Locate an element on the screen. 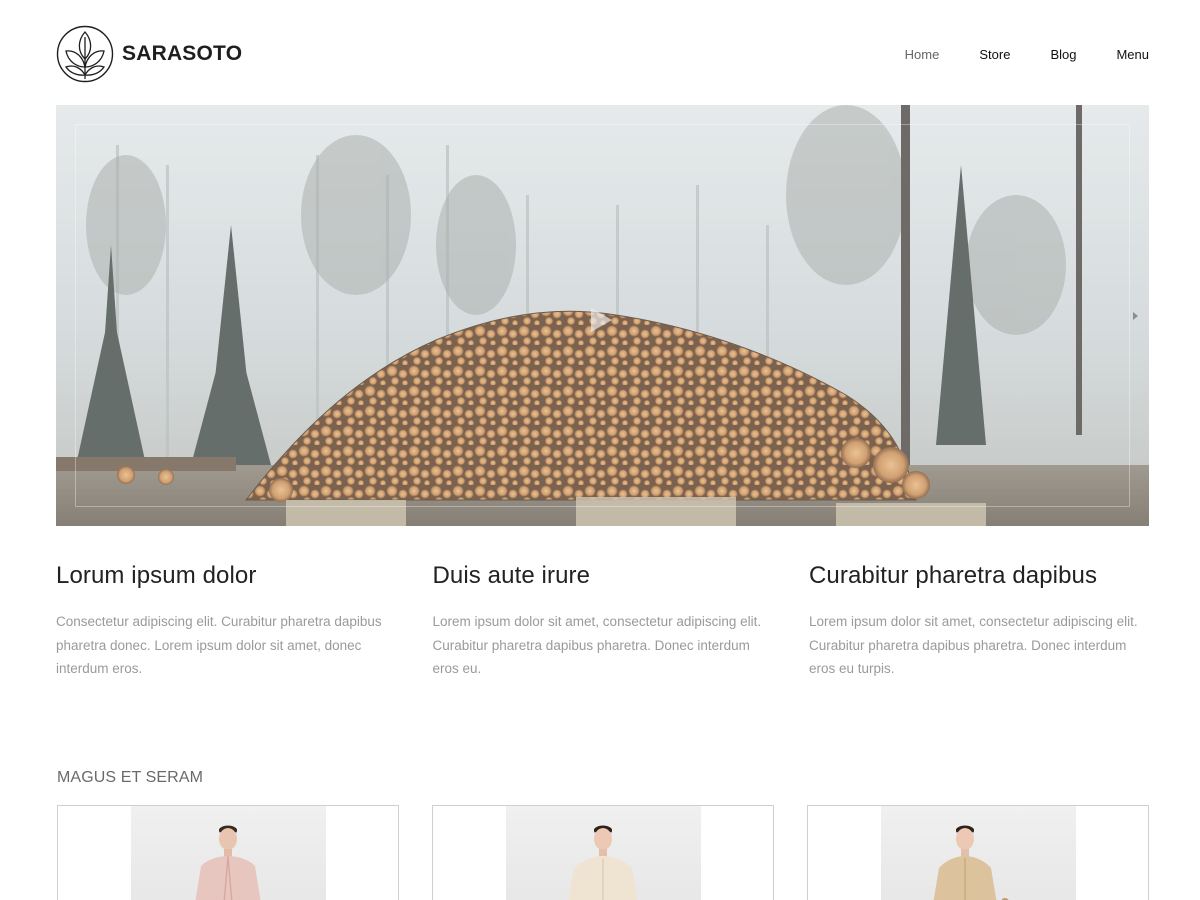 Image resolution: width=1200 pixels, height=900 pixels. play-button is located at coordinates (601, 320).